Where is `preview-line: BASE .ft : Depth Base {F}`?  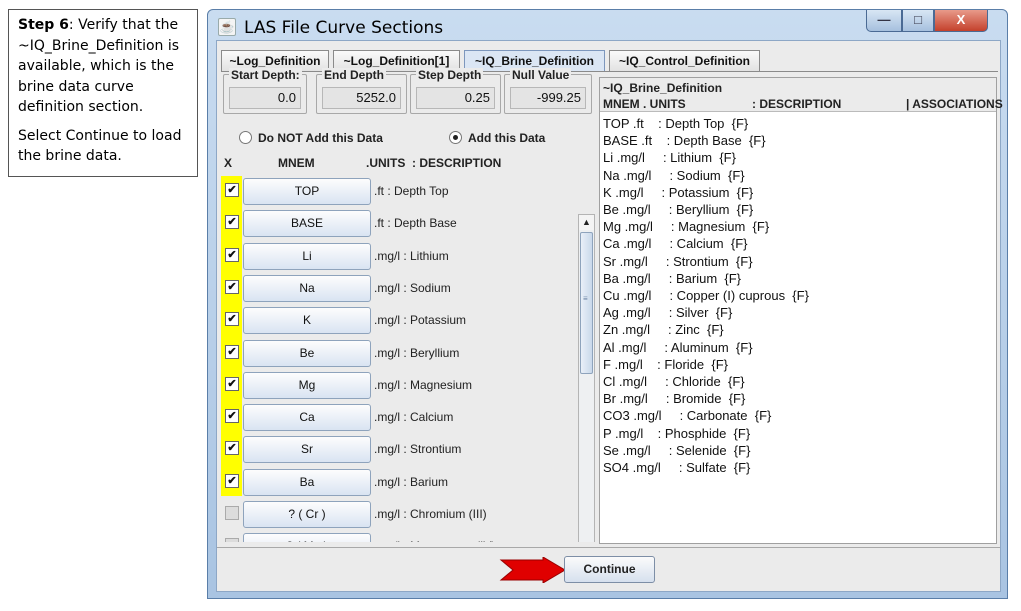 preview-line: BASE .ft : Depth Base {F} is located at coordinates (684, 141).